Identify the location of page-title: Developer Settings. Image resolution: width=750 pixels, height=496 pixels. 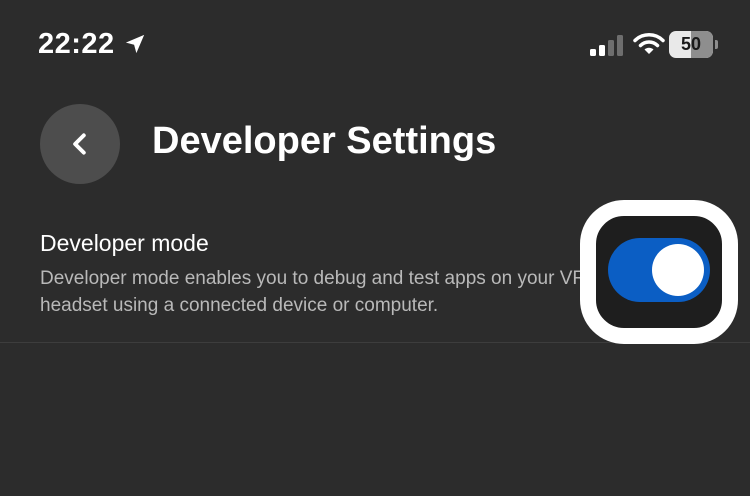
(324, 141).